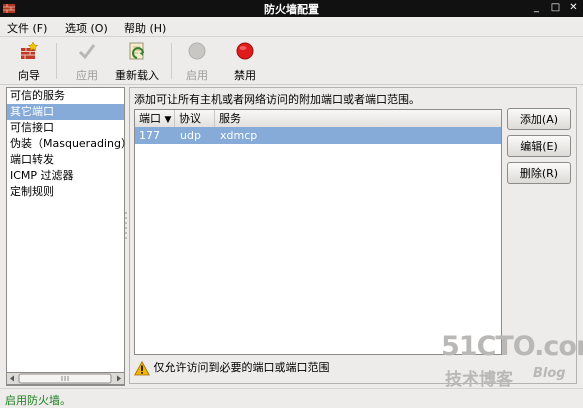 The height and width of the screenshot is (408, 583). What do you see at coordinates (29, 75) in the screenshot?
I see `wizard-label: 向导` at bounding box center [29, 75].